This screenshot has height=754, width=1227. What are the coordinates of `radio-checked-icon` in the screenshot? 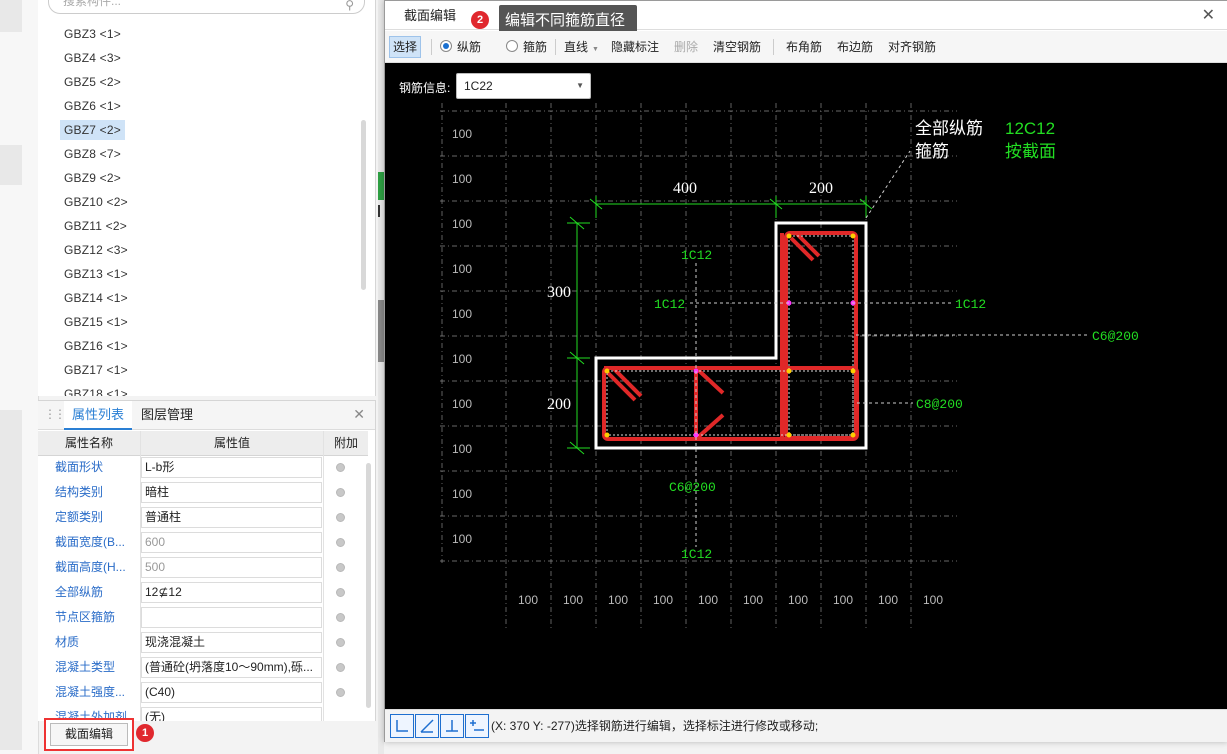 It's located at (446, 46).